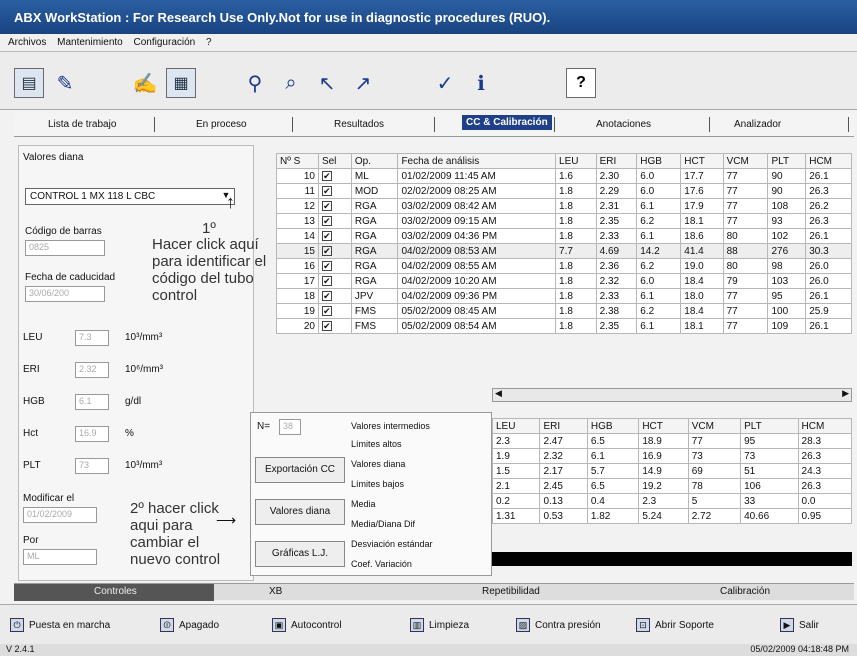  I want to click on stat-label: Media, so click(363, 504).